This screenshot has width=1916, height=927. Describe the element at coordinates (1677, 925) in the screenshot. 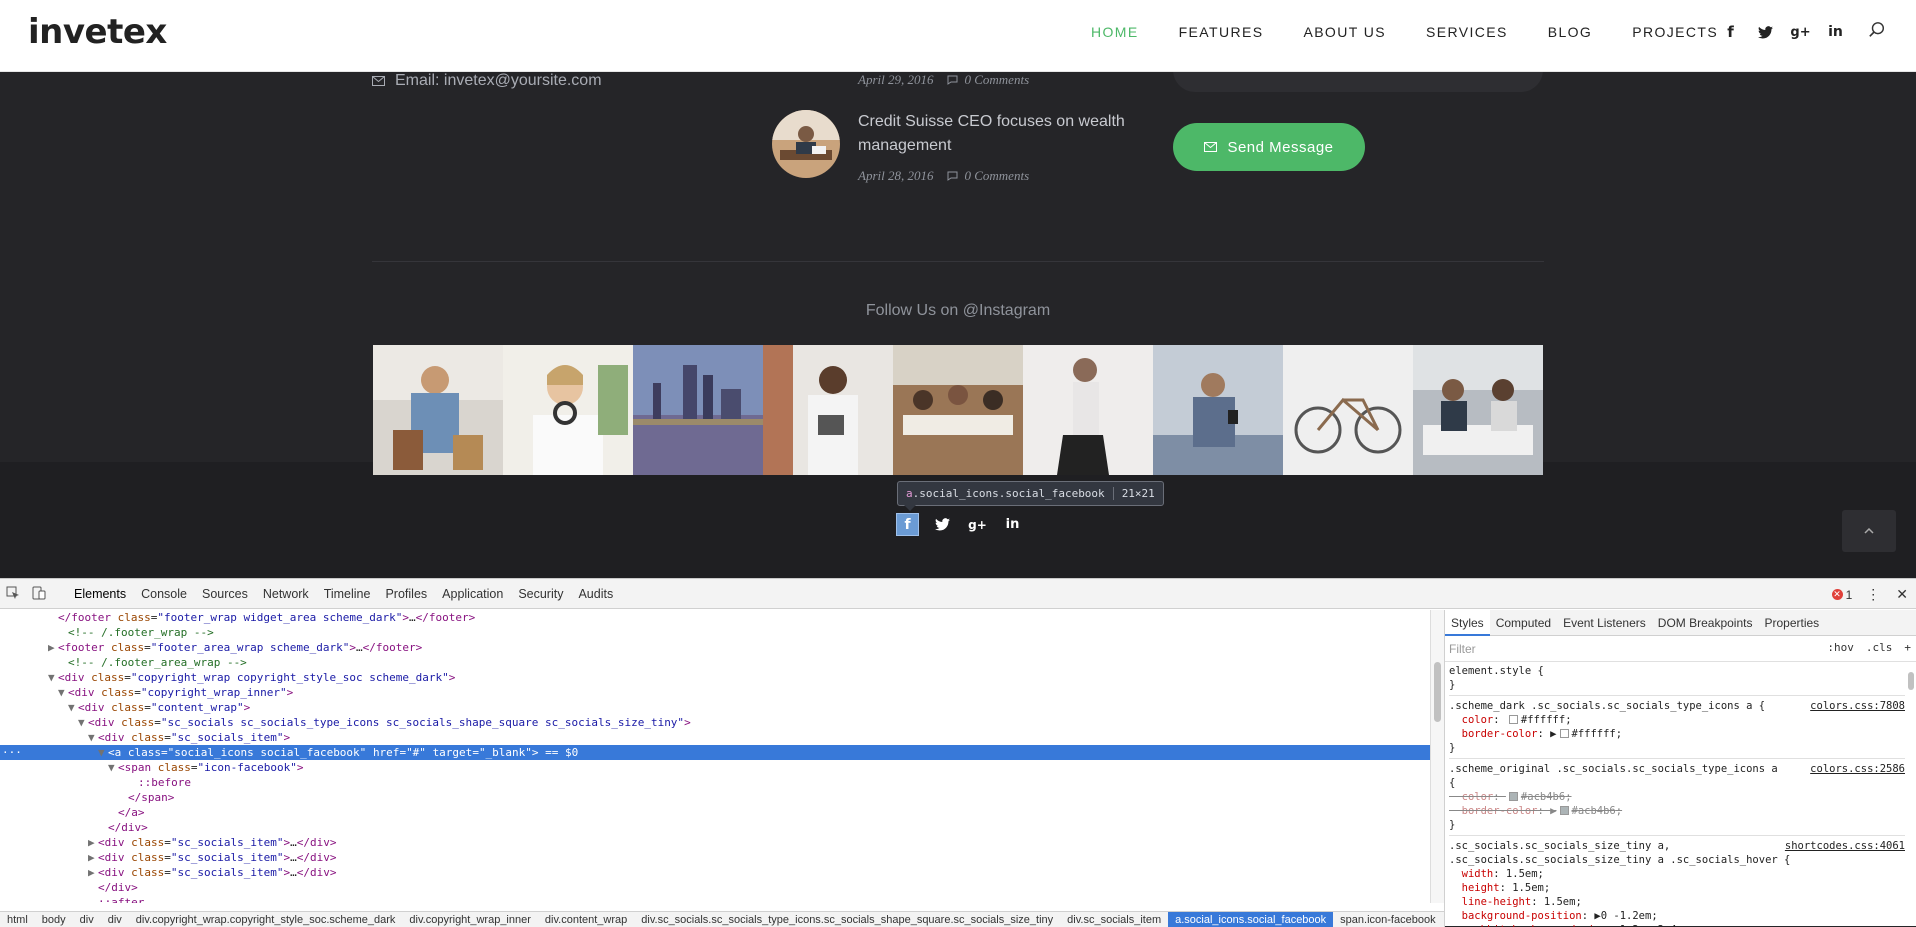

I see `css-property: -webkit-background-size: 1.2em 2.4em;` at that location.